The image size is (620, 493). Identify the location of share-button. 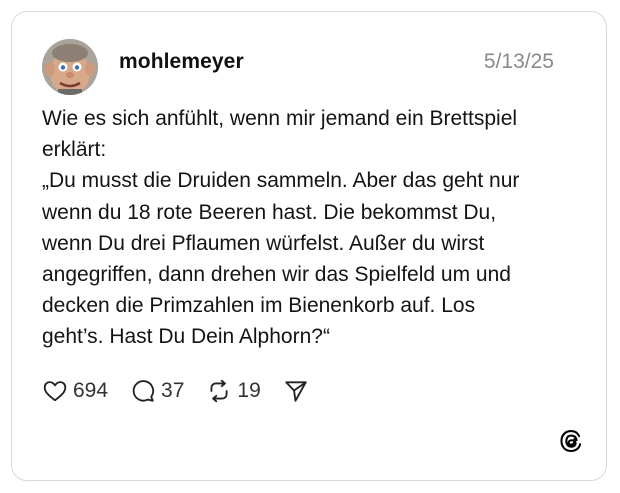
(296, 391).